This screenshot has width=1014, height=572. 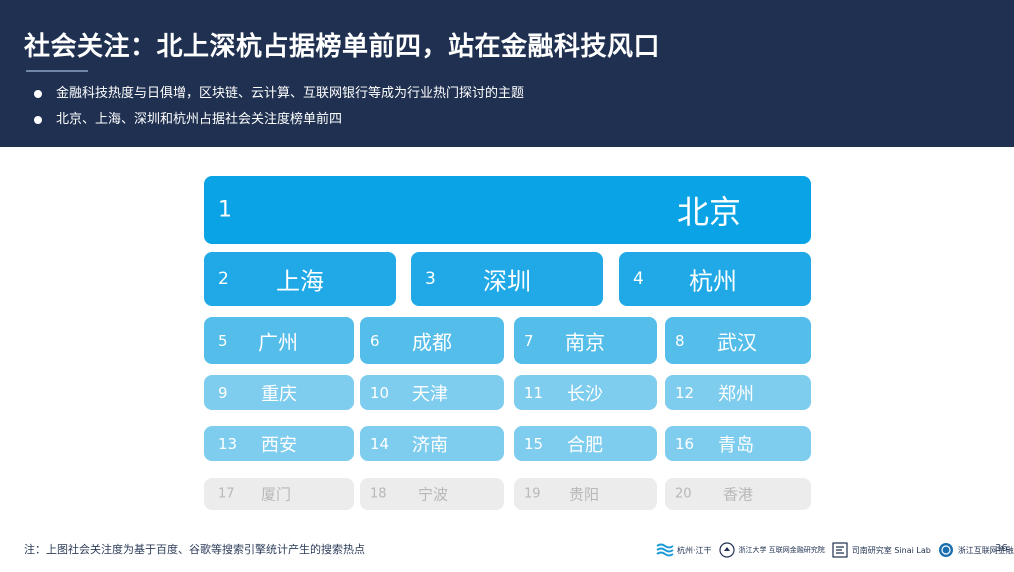 What do you see at coordinates (223, 279) in the screenshot?
I see `rank-number: 2` at bounding box center [223, 279].